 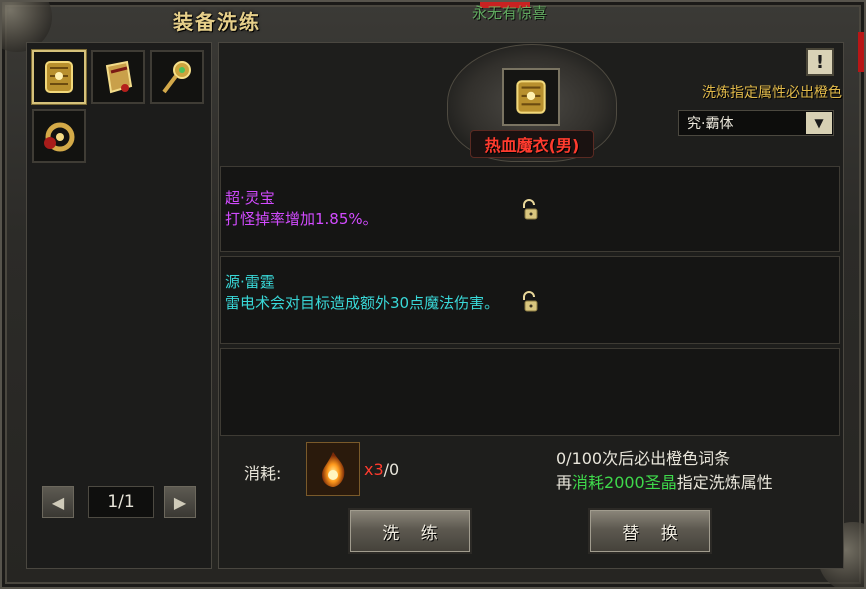 I want to click on equipment-slot-armor, so click(x=59, y=77).